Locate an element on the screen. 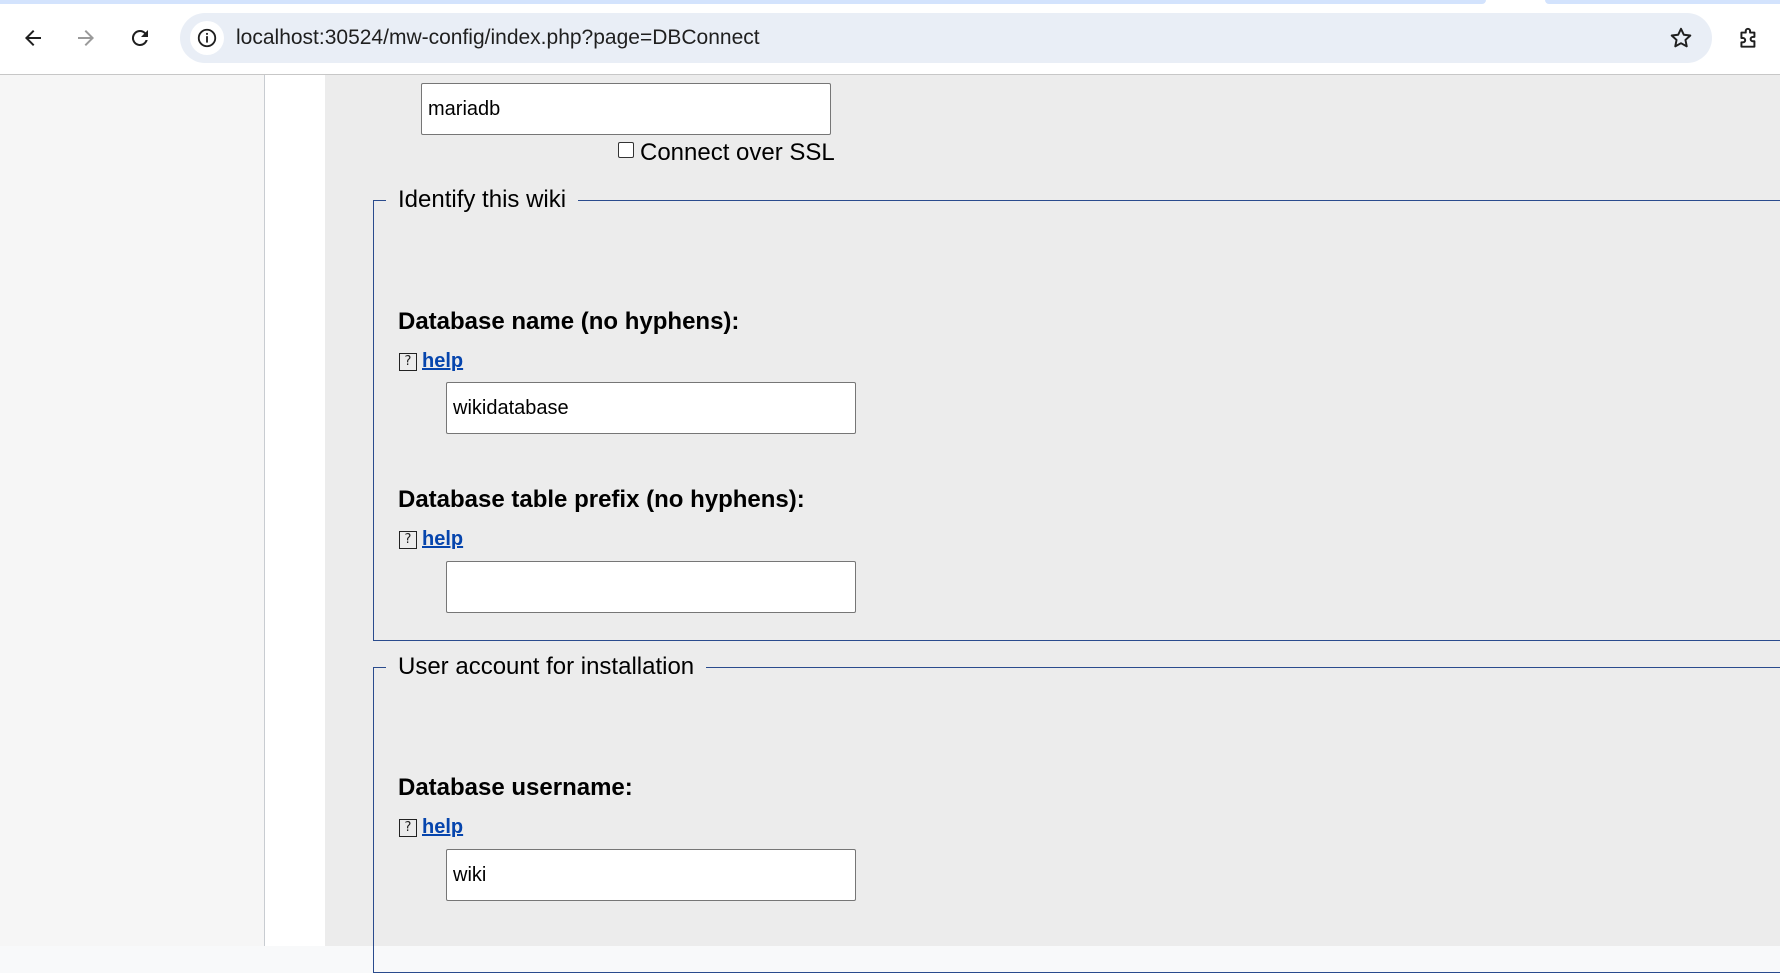 Image resolution: width=1780 pixels, height=973 pixels. star-icon is located at coordinates (1681, 38).